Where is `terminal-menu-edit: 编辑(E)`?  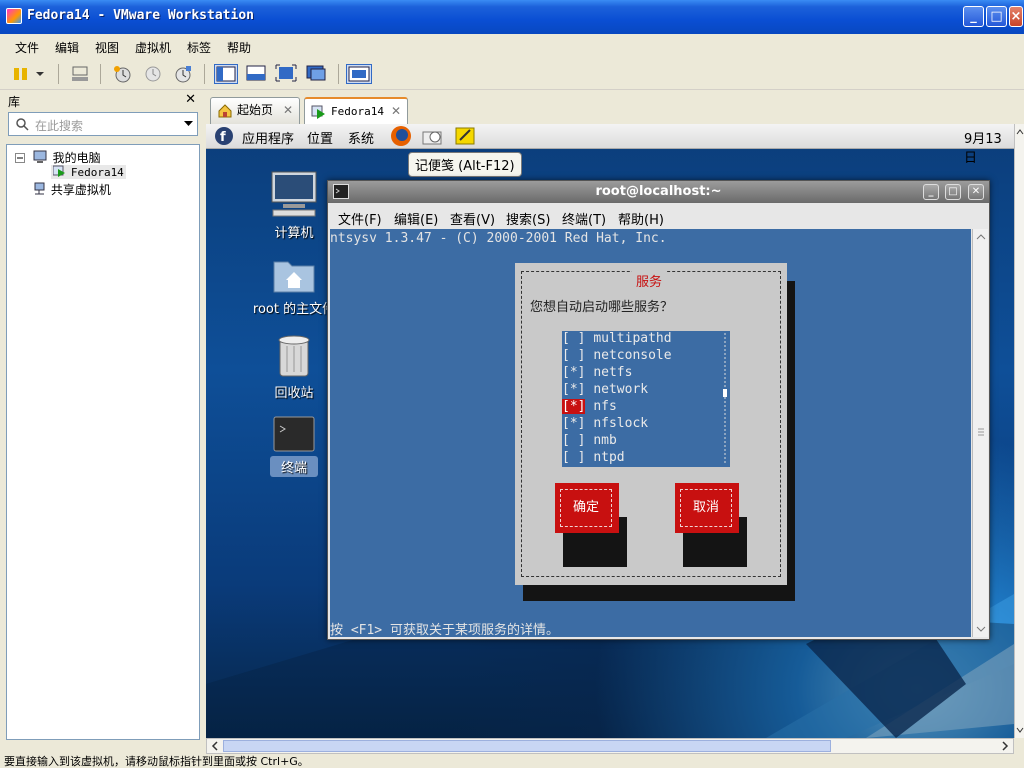
terminal-menu-edit: 编辑(E) is located at coordinates (416, 218).